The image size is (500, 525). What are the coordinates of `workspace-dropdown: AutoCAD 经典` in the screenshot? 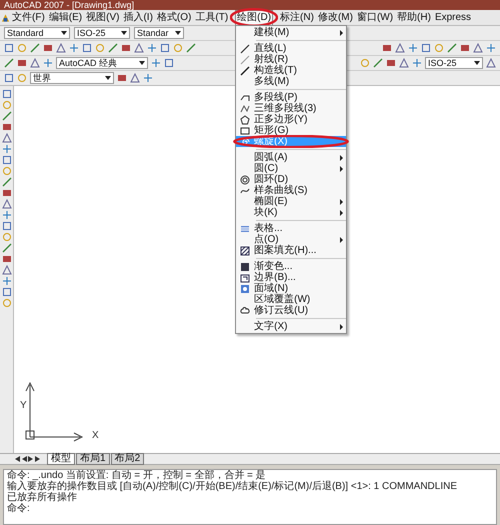 It's located at (102, 63).